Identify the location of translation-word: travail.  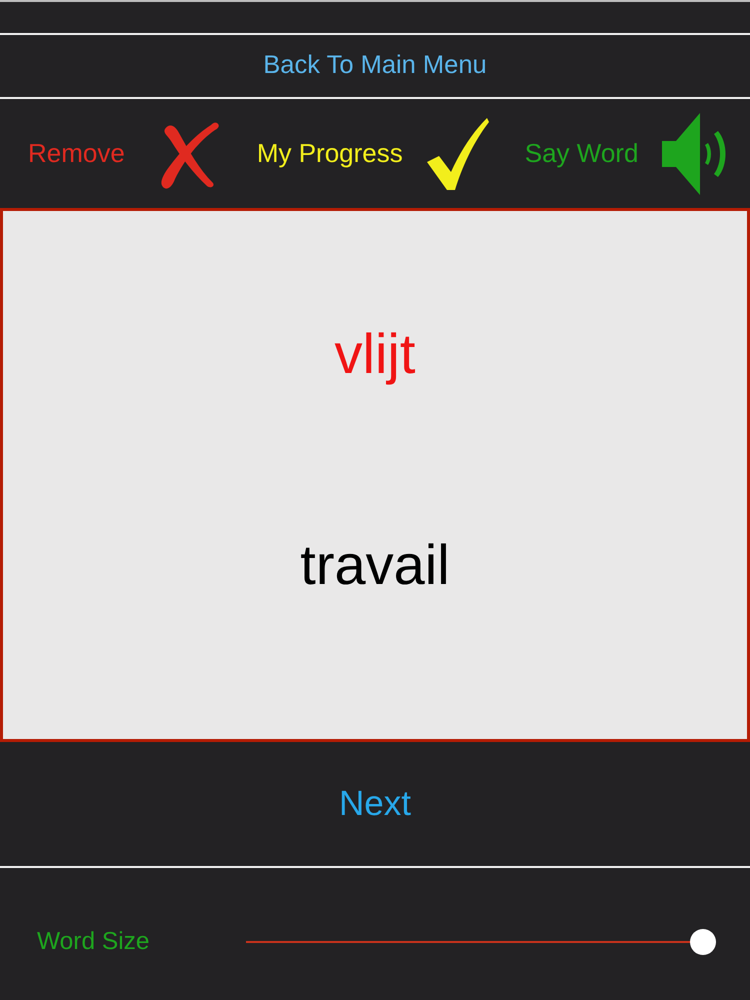
(375, 565).